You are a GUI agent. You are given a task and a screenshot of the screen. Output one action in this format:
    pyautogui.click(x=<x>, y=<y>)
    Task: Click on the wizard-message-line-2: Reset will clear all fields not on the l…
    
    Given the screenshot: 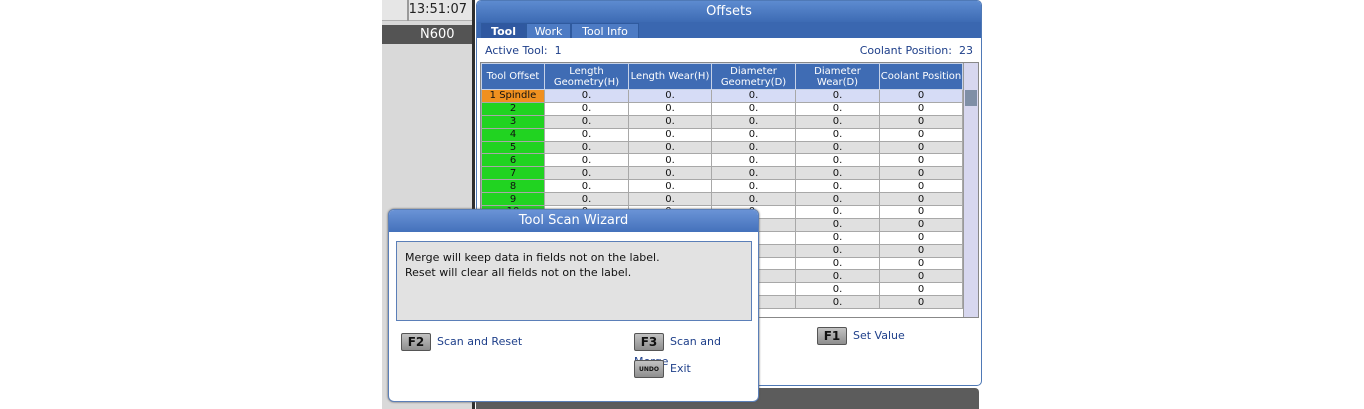 What is the action you would take?
    pyautogui.click(x=518, y=272)
    